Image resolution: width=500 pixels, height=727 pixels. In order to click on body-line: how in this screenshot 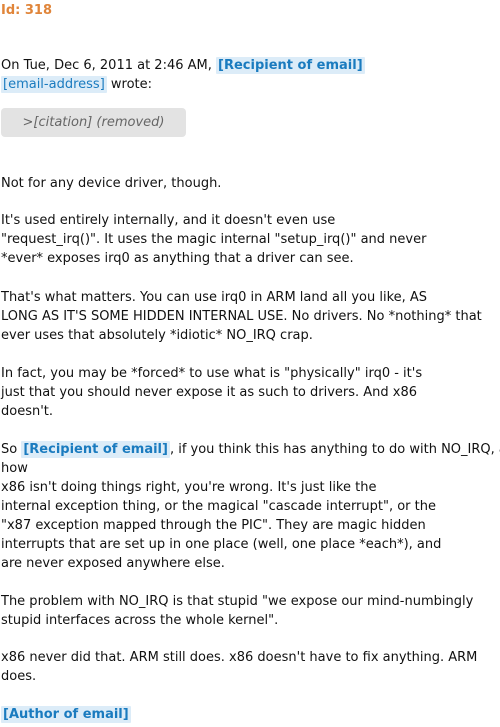, I will do `click(14, 468)`.